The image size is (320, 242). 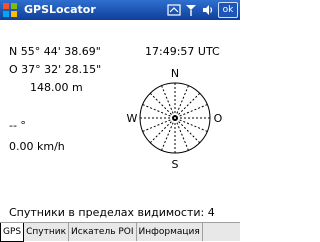 I want to click on heading-text: -- °, so click(x=17, y=125).